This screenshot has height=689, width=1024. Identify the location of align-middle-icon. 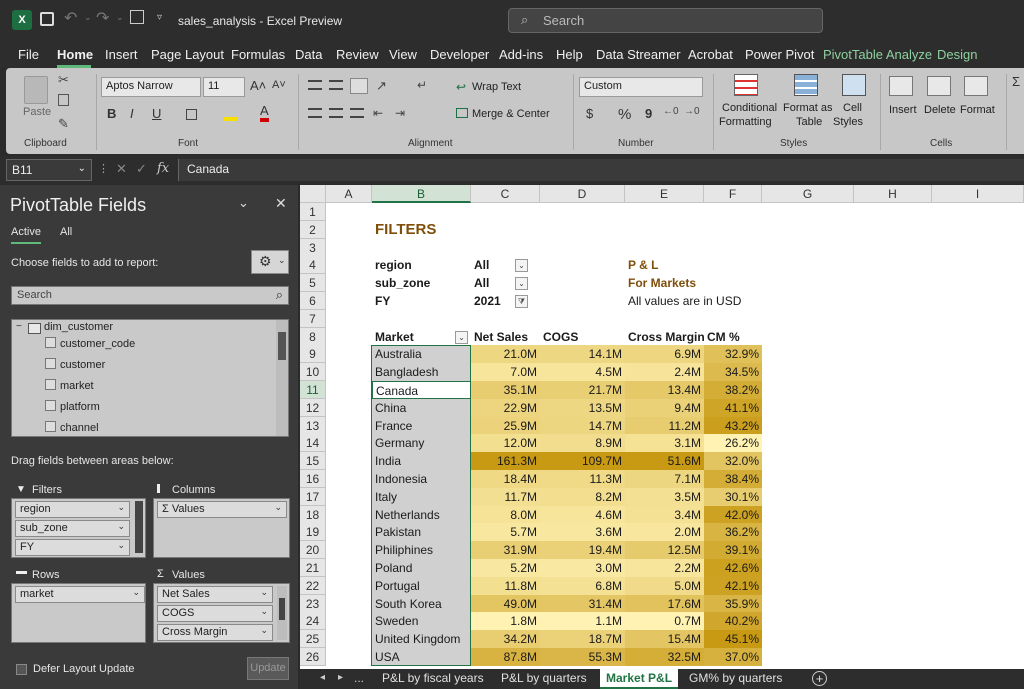
(336, 85).